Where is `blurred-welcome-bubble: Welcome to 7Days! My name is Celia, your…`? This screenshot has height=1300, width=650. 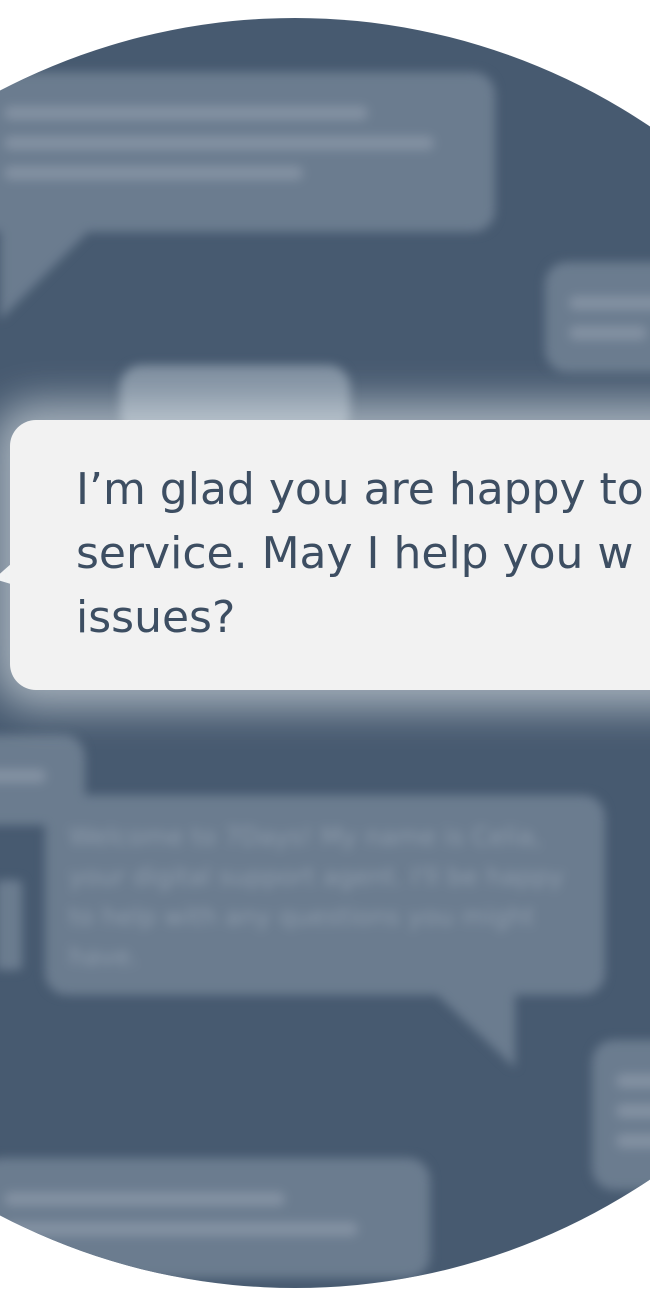
blurred-welcome-bubble: Welcome to 7Days! My name is Celia, your… is located at coordinates (325, 895).